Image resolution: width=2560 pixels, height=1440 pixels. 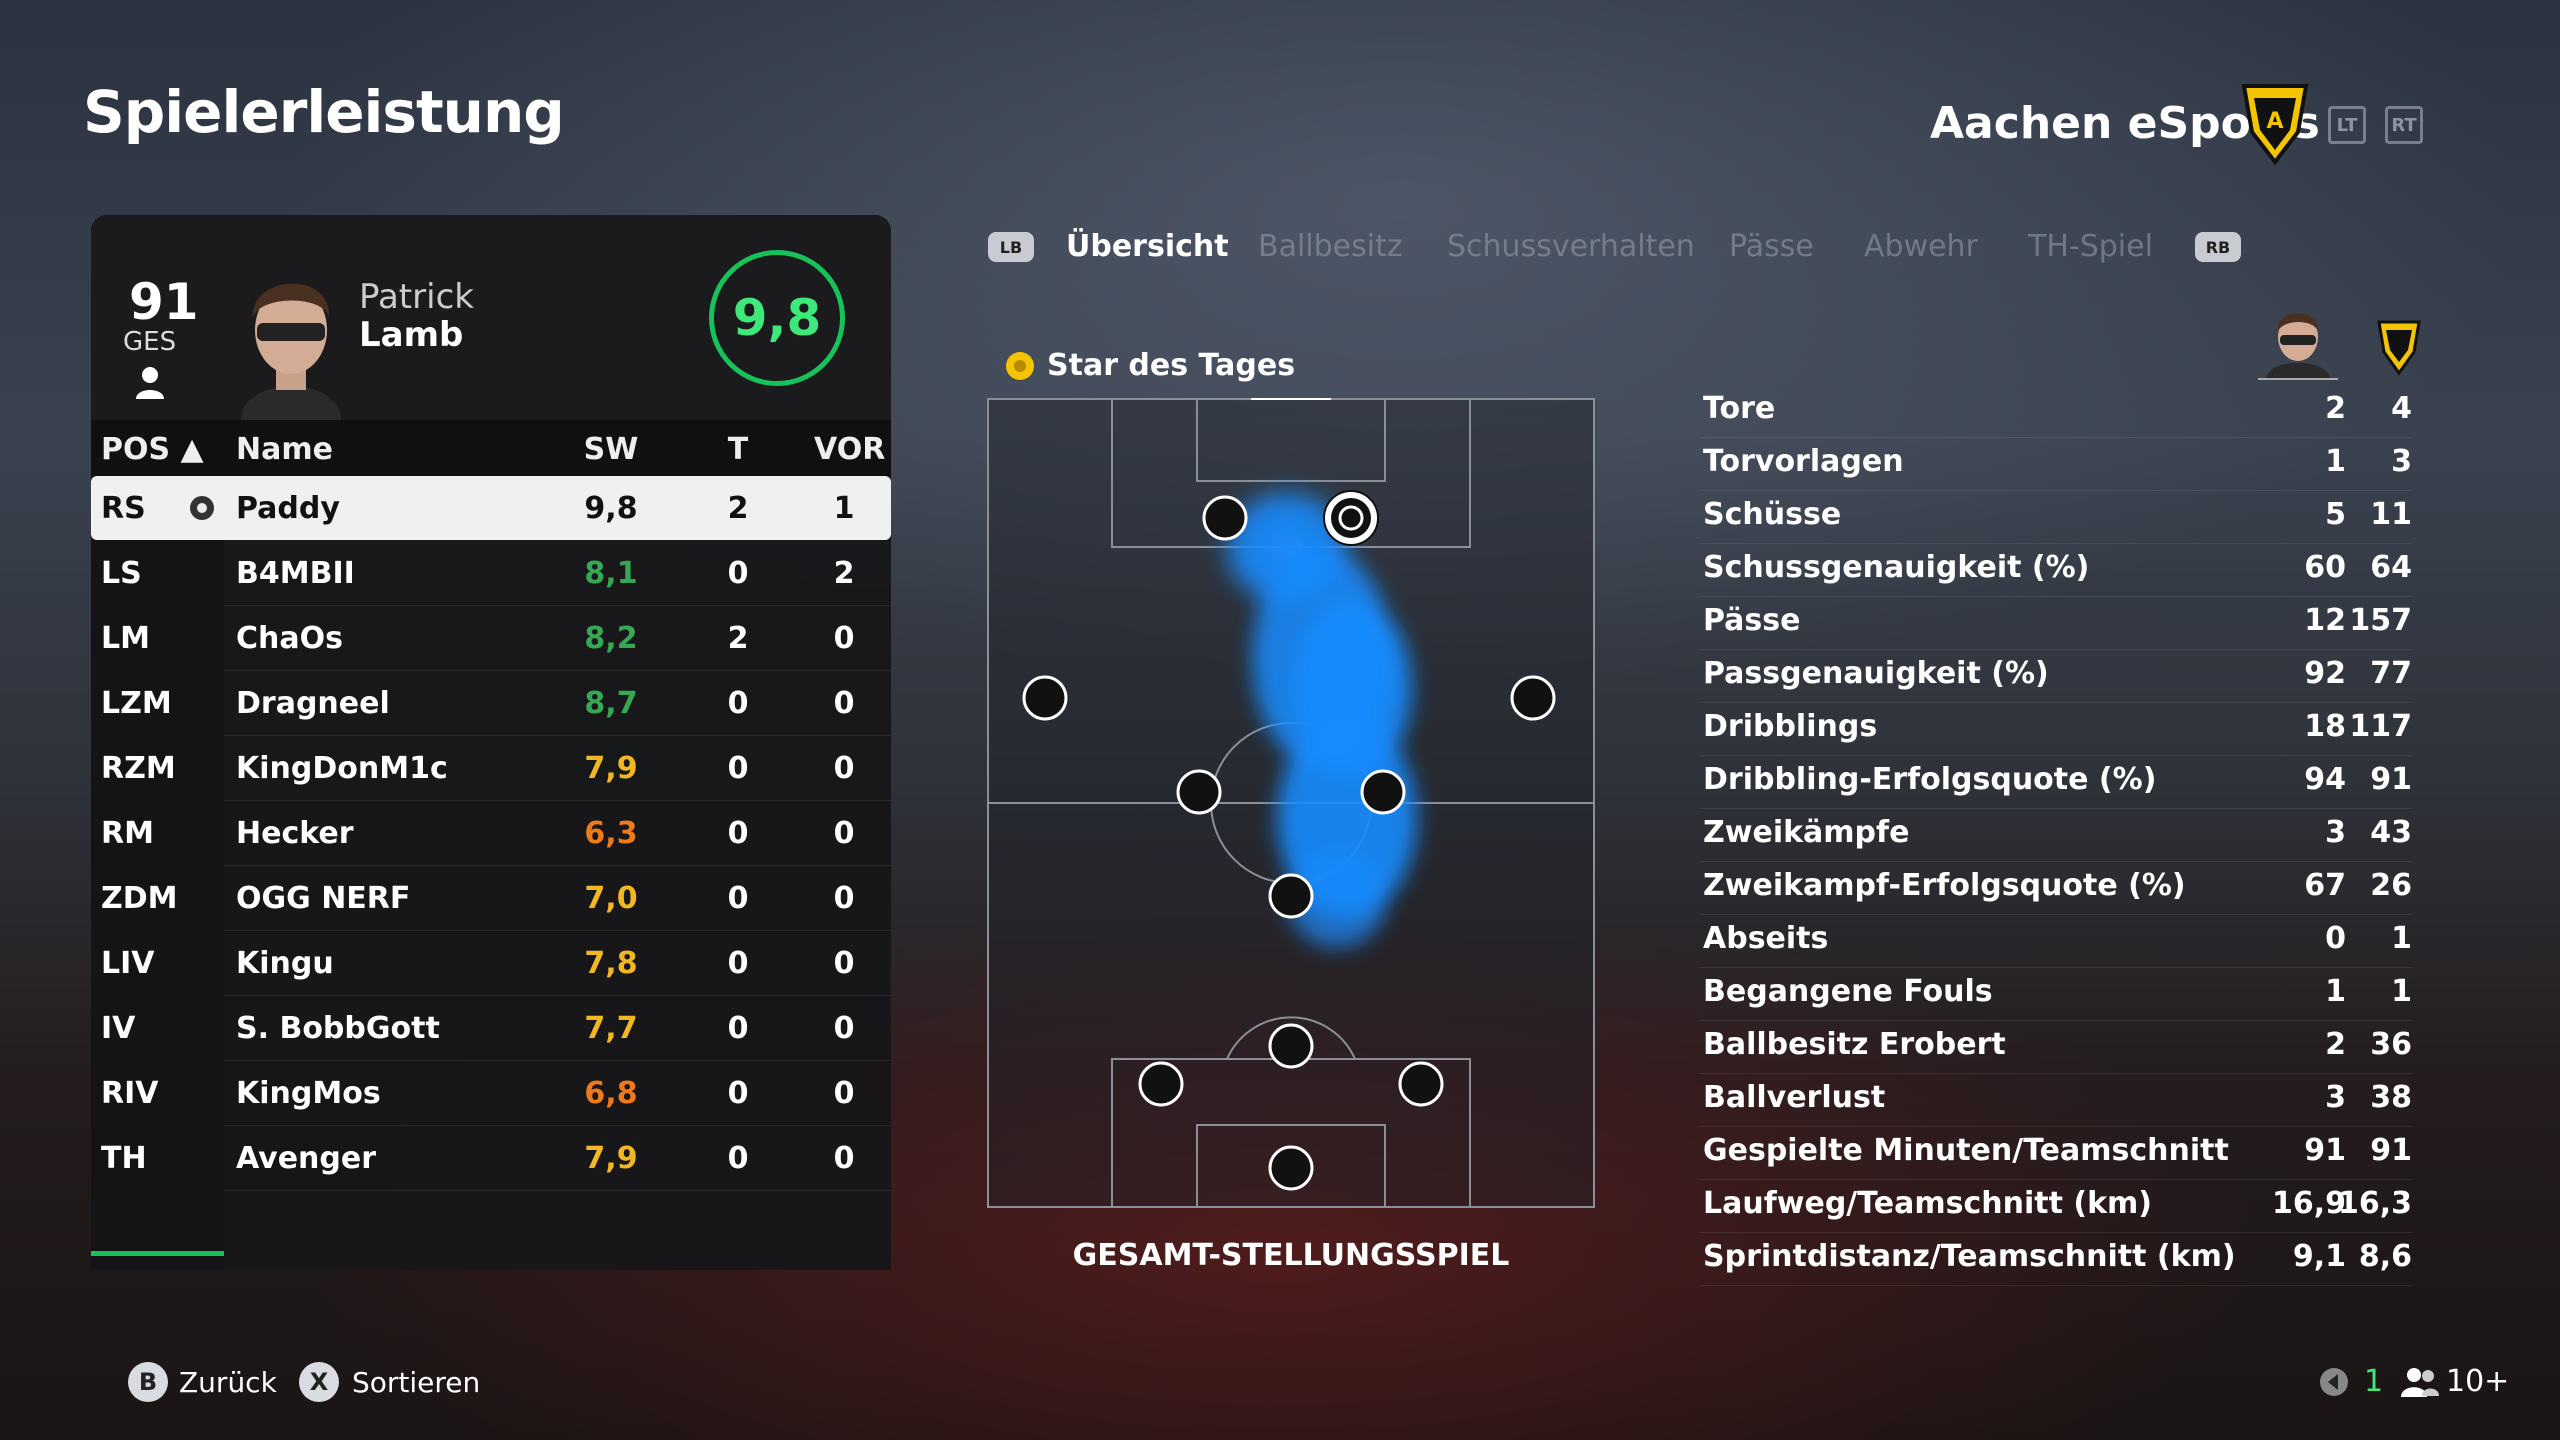 What do you see at coordinates (2275, 125) in the screenshot?
I see `team-crest-icon: A` at bounding box center [2275, 125].